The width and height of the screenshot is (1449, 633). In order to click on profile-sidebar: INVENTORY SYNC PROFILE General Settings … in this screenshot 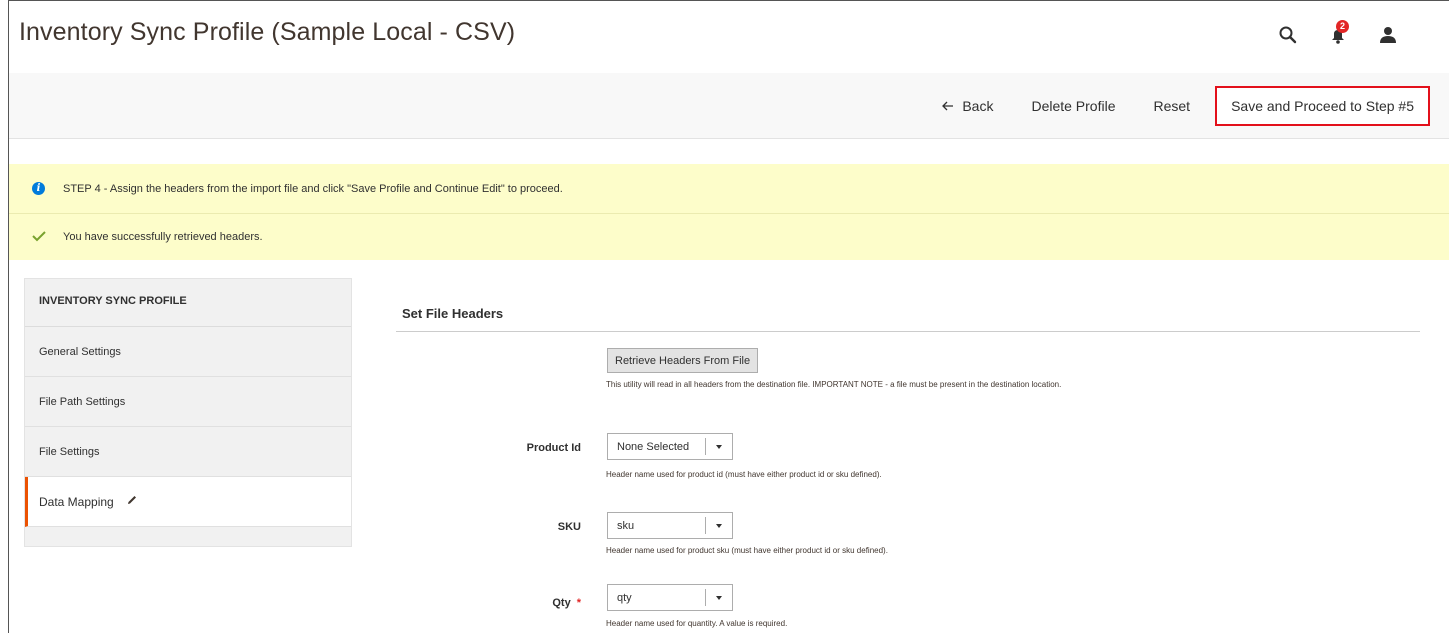, I will do `click(188, 412)`.